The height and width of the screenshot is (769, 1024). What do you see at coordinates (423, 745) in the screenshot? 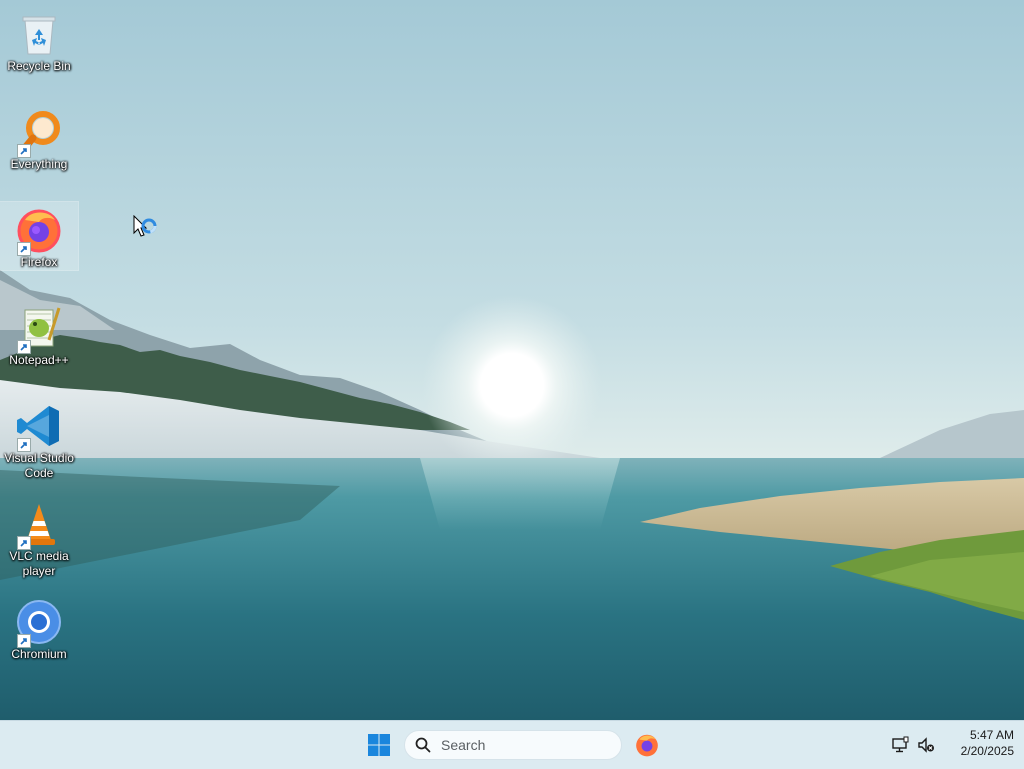
I see `search-icon` at bounding box center [423, 745].